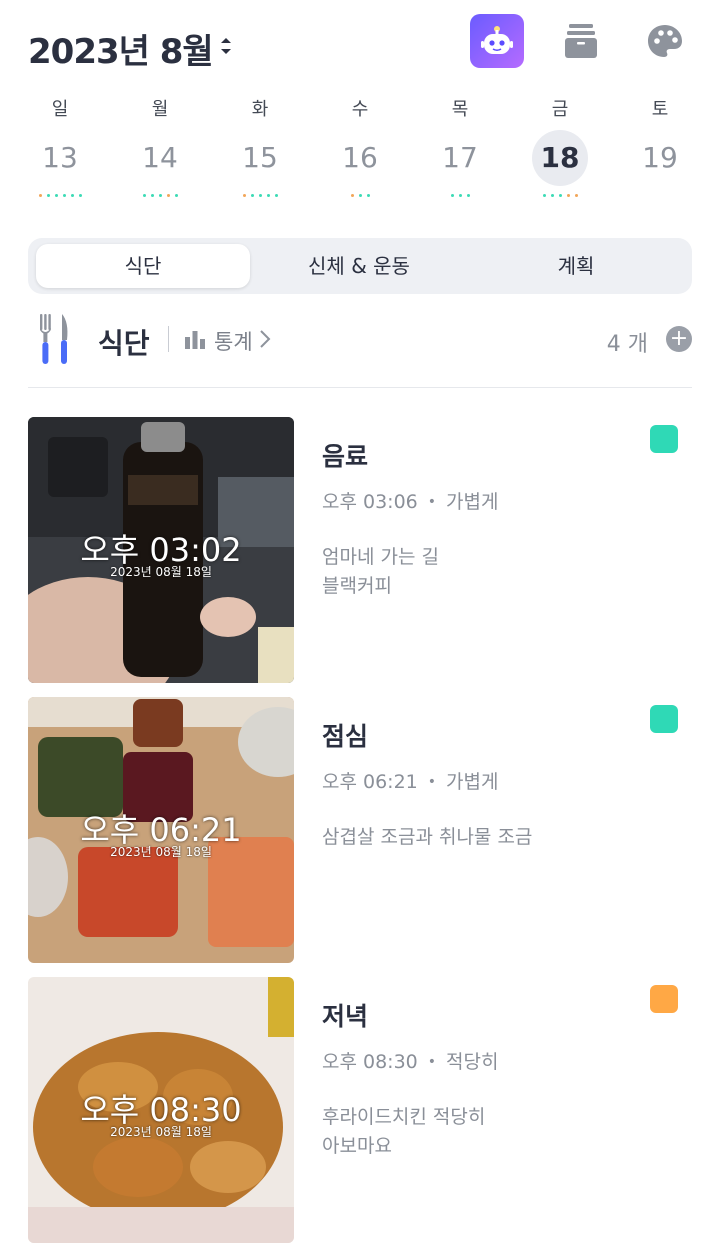 The height and width of the screenshot is (1248, 720). What do you see at coordinates (660, 157) in the screenshot?
I see `date-number: 19` at bounding box center [660, 157].